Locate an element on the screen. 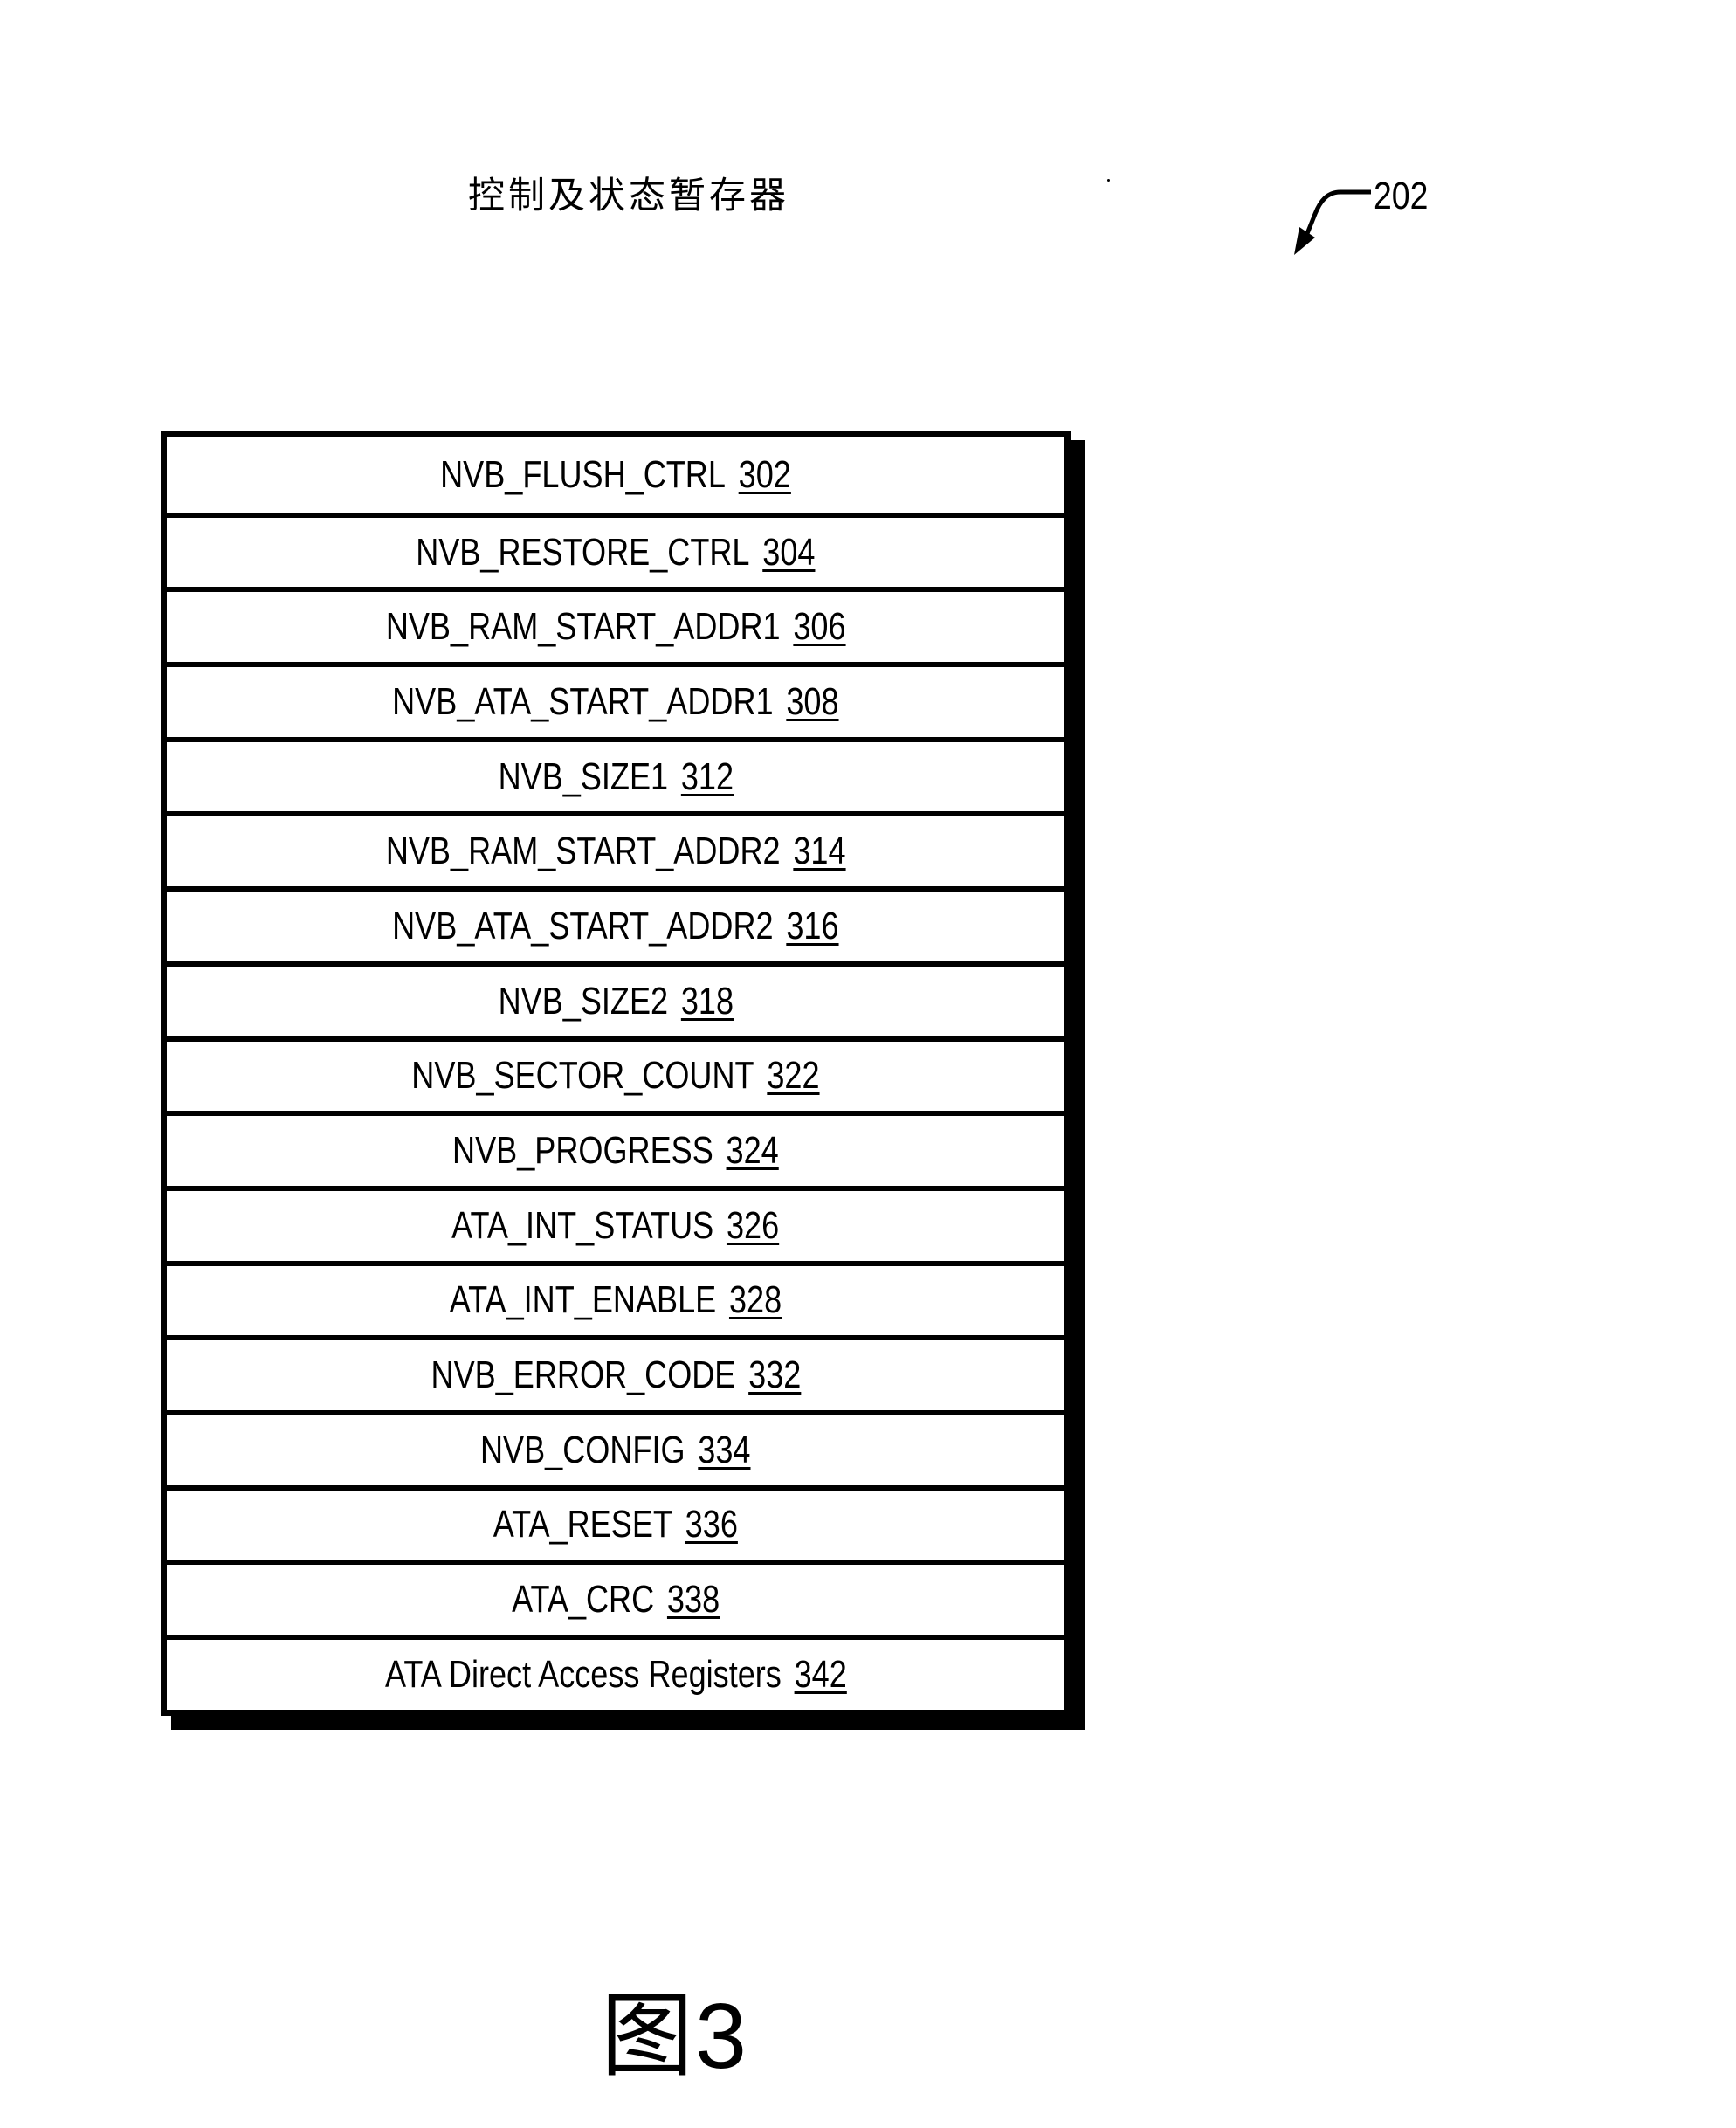  register-entry: NVB_SIZE2 318 is located at coordinates (615, 1001).